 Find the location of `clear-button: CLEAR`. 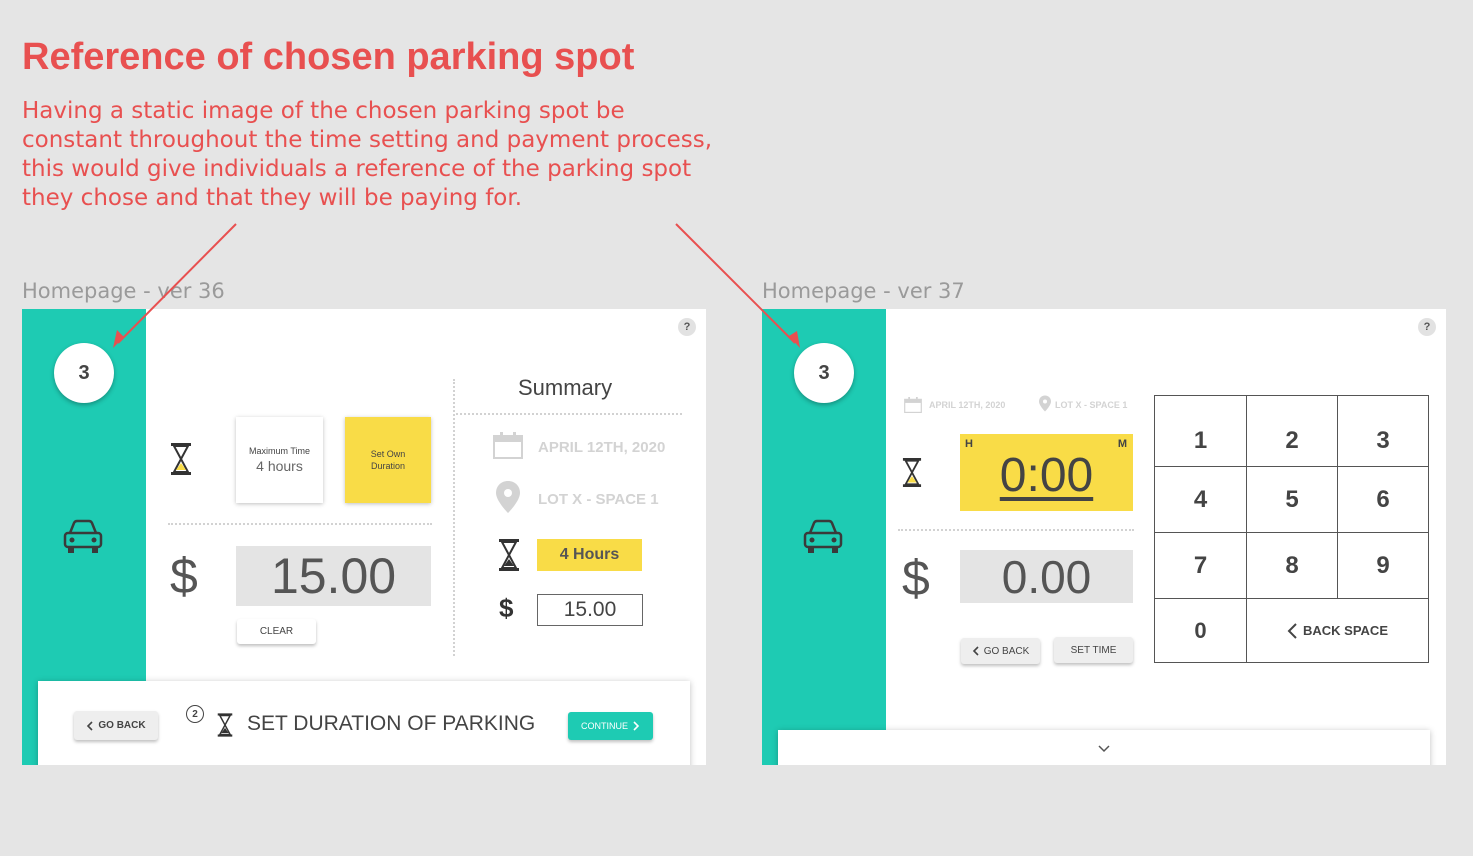

clear-button: CLEAR is located at coordinates (276, 631).